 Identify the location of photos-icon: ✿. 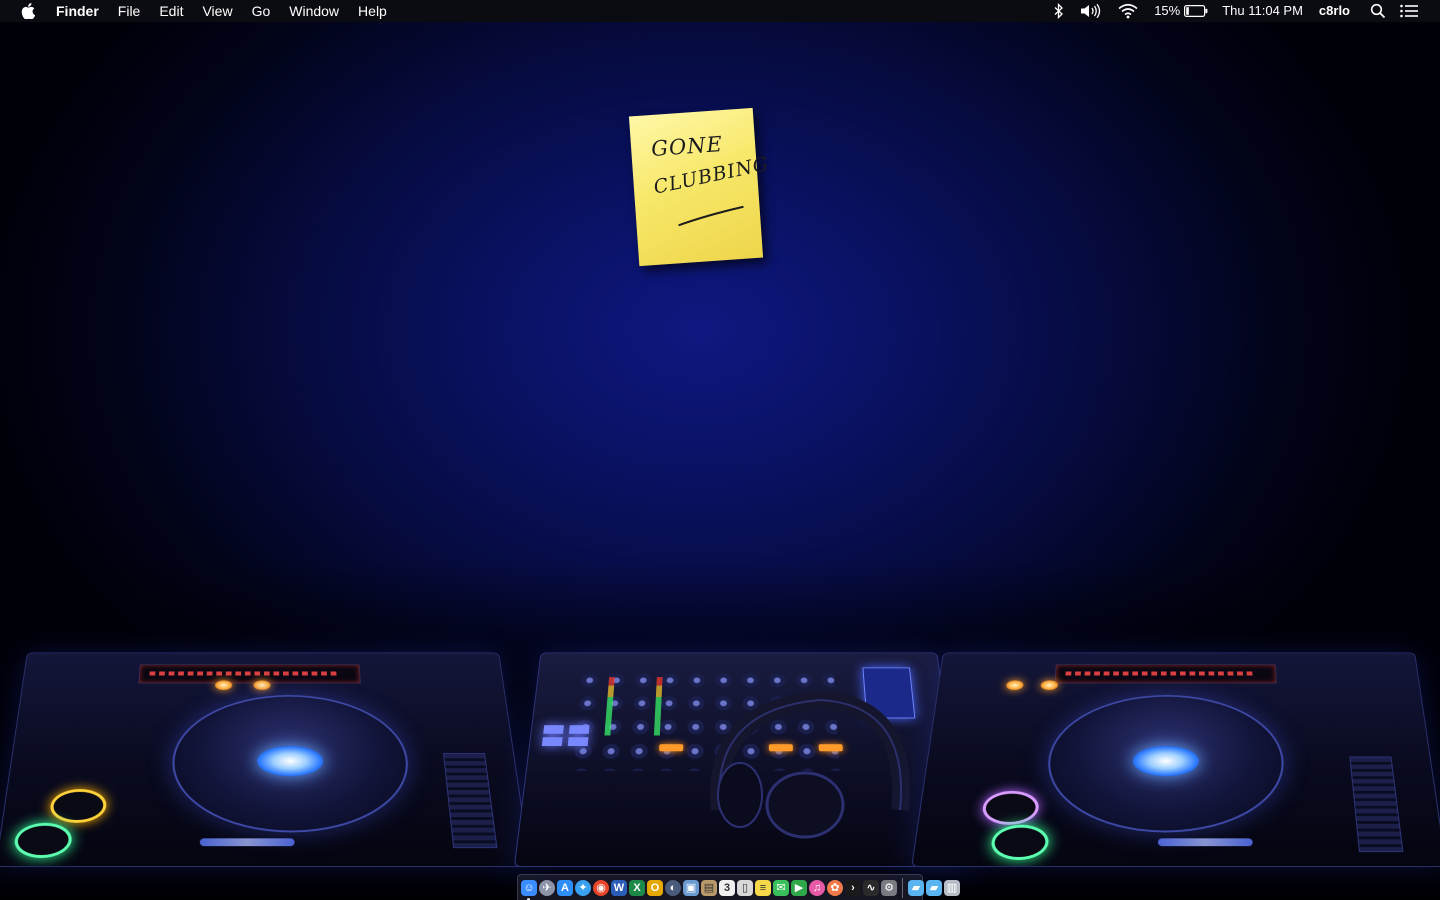
(835, 887).